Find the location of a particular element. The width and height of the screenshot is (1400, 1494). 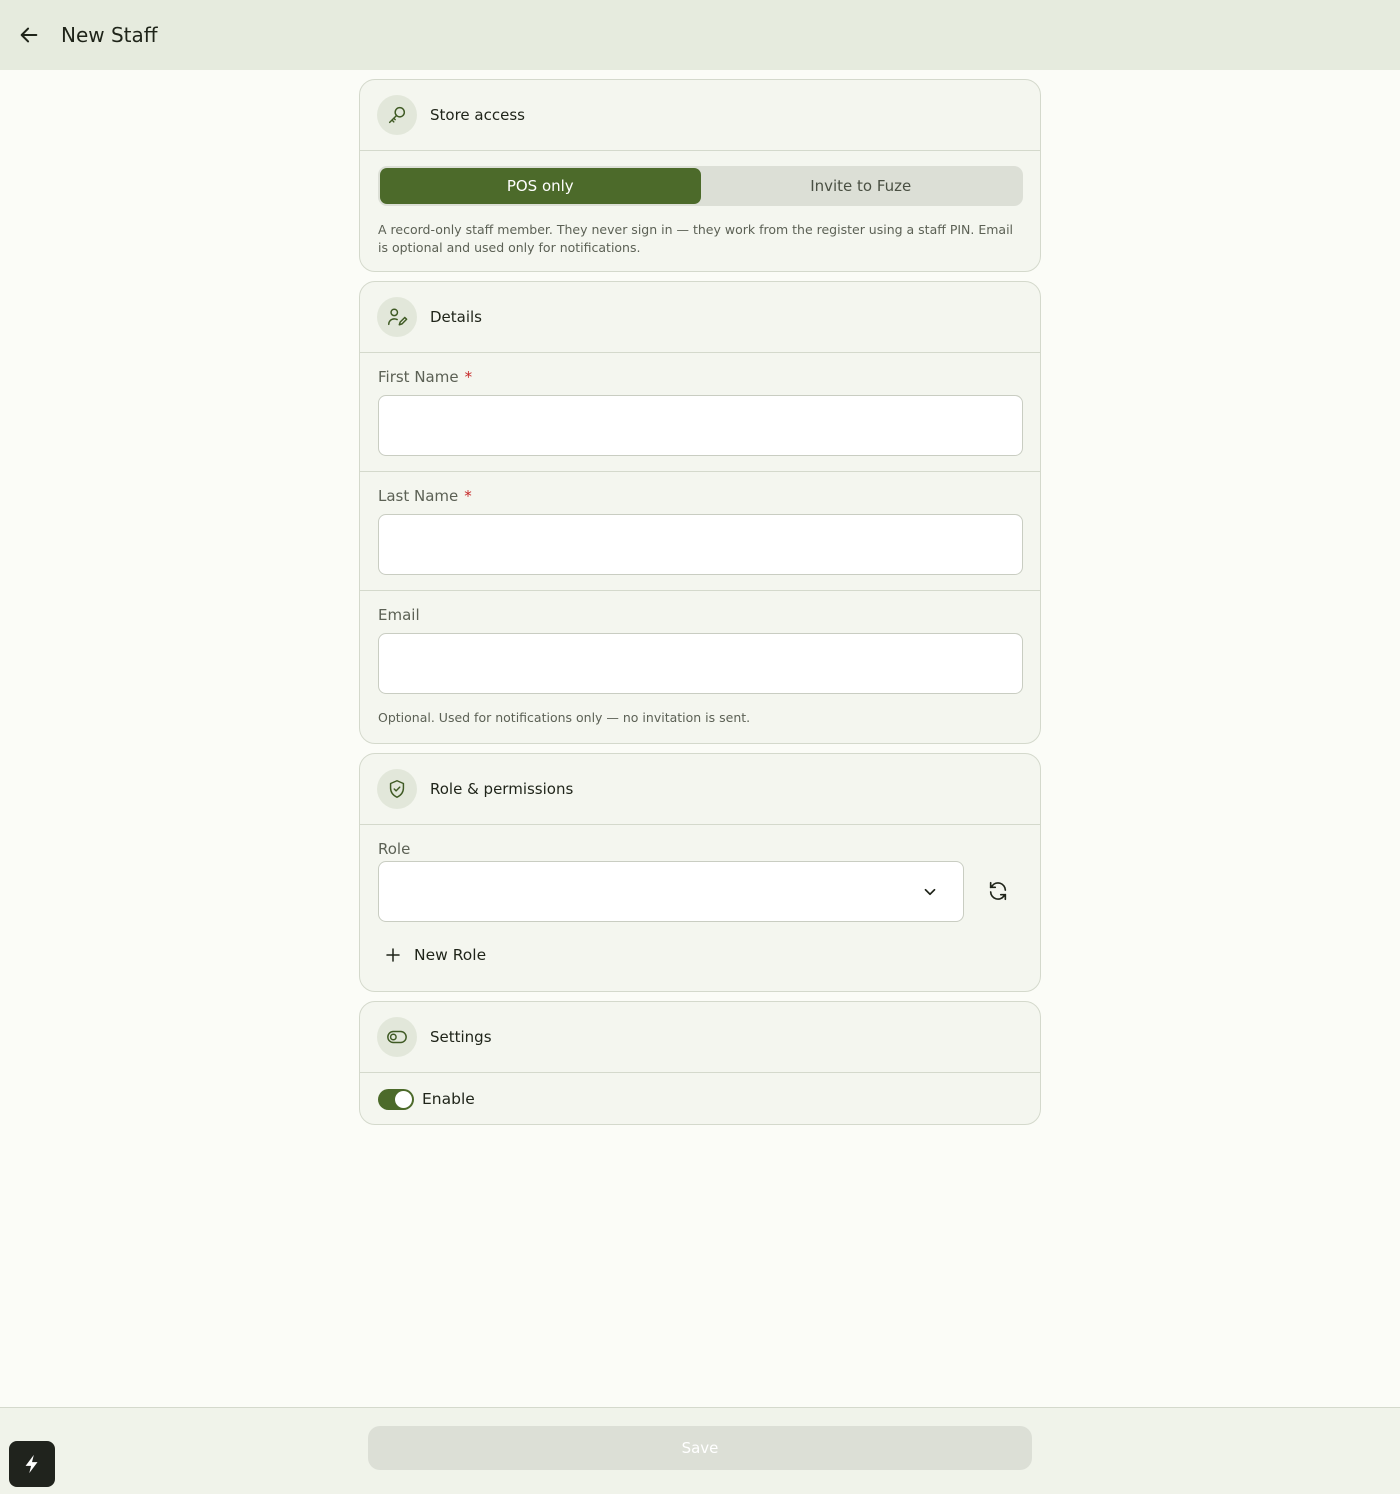

role-permissions-card: Role & permissions Role New Role is located at coordinates (700, 872).